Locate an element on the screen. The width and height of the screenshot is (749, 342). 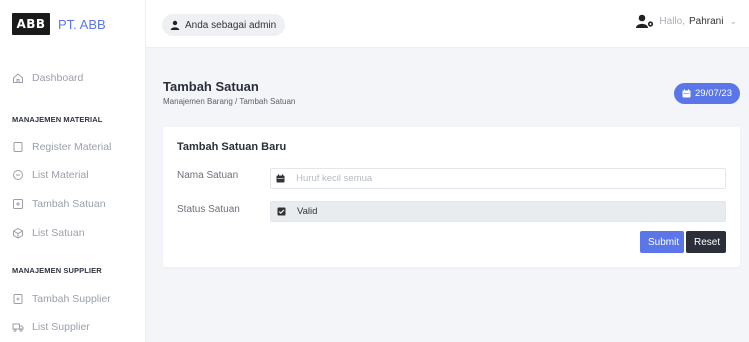
topbar: Anda sebagai admin Hallo, Pahrani ⌄ is located at coordinates (447, 24).